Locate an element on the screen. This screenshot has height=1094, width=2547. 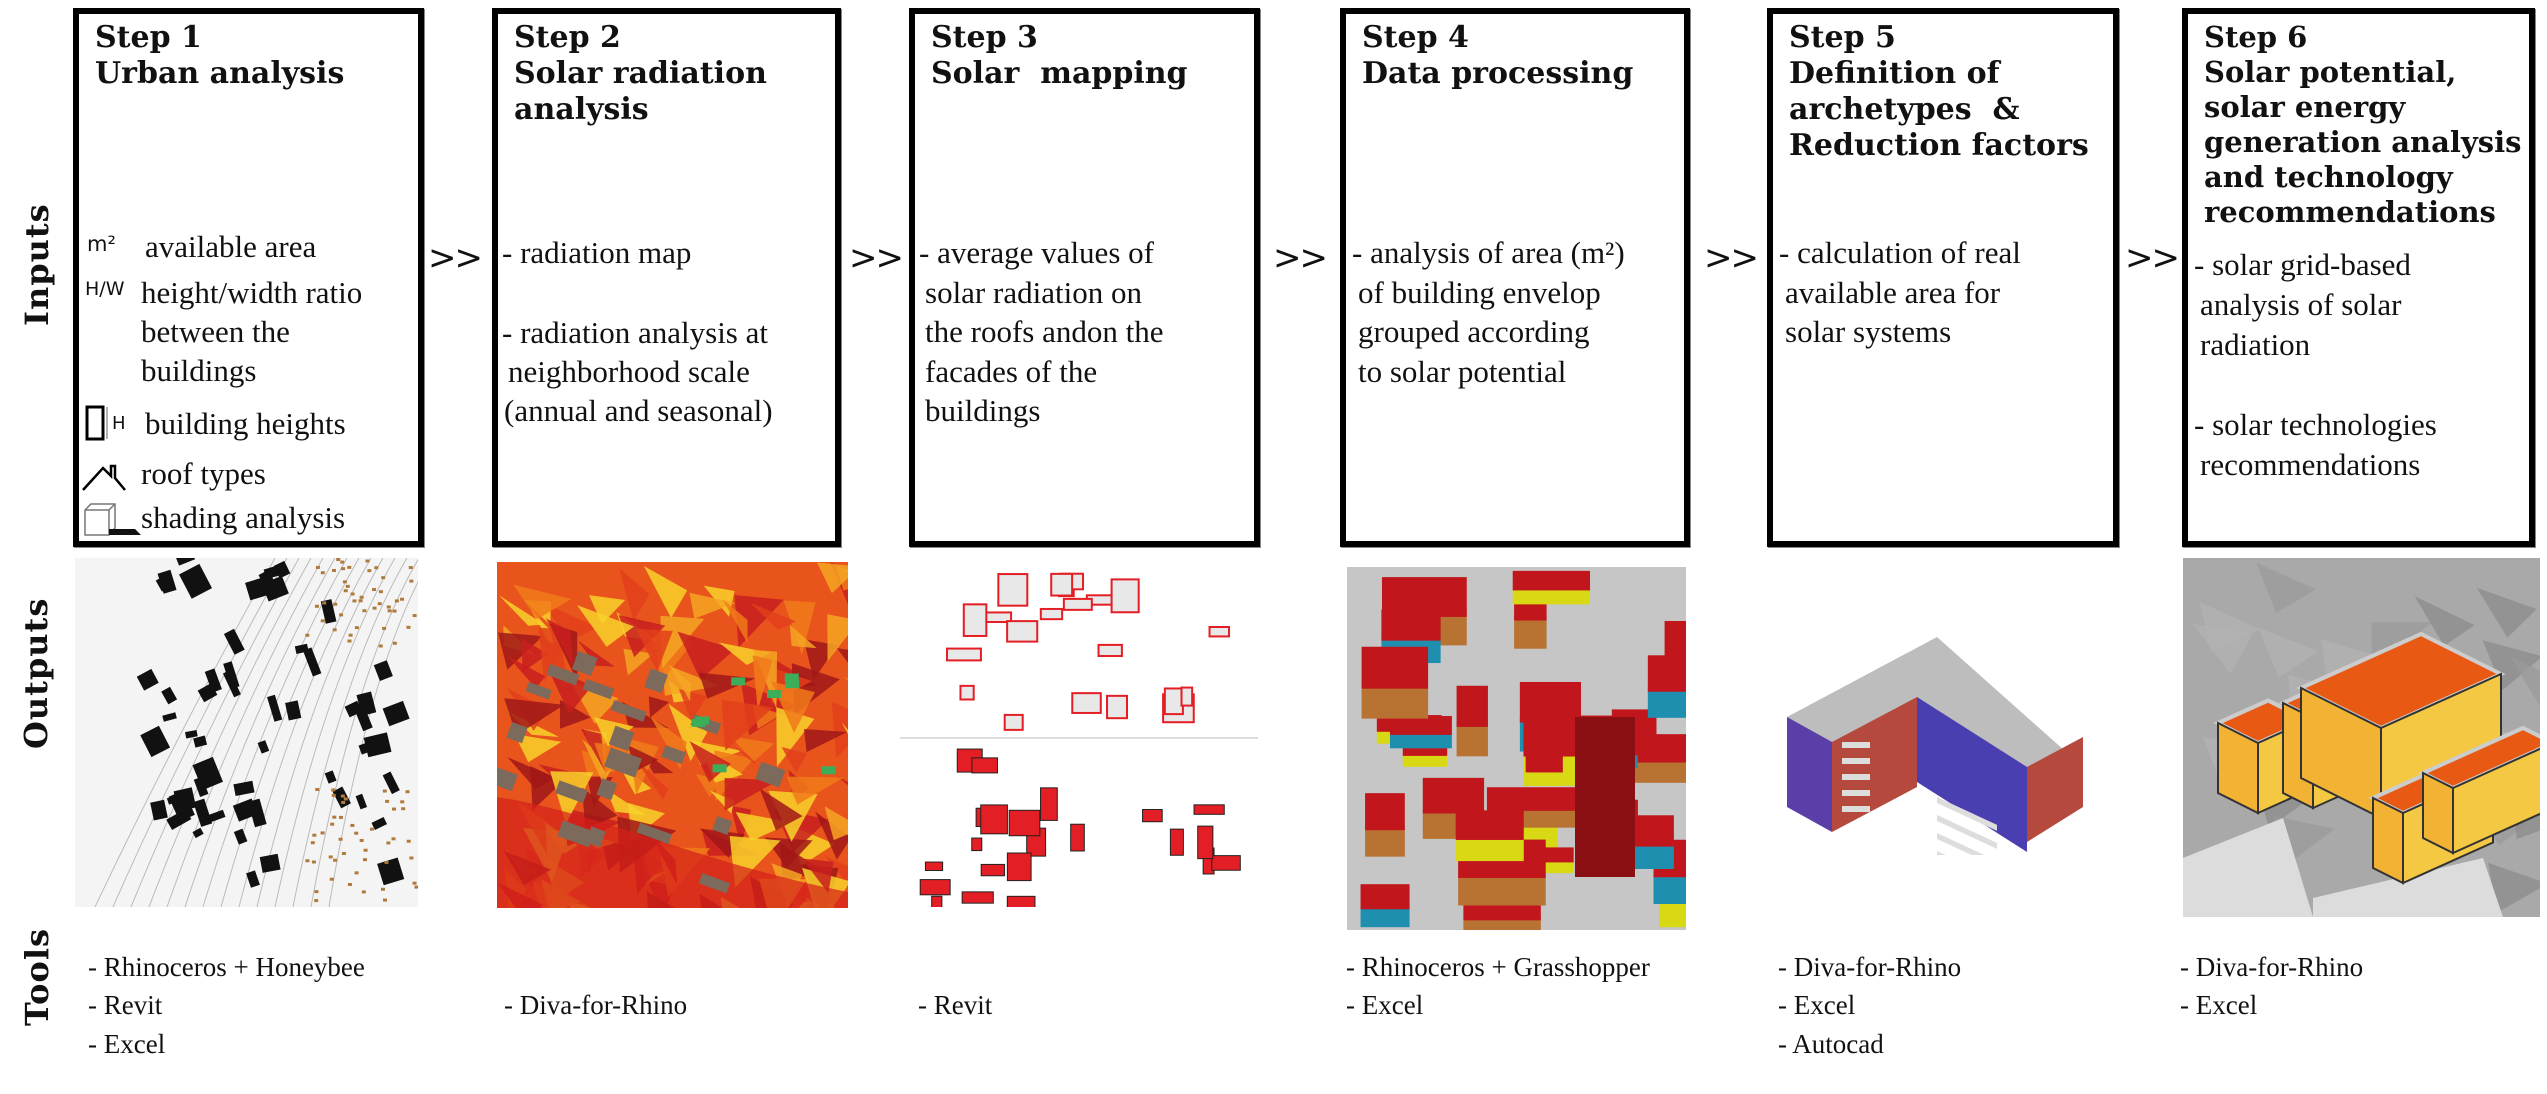
input-building-heights: building heights is located at coordinates (245, 423).